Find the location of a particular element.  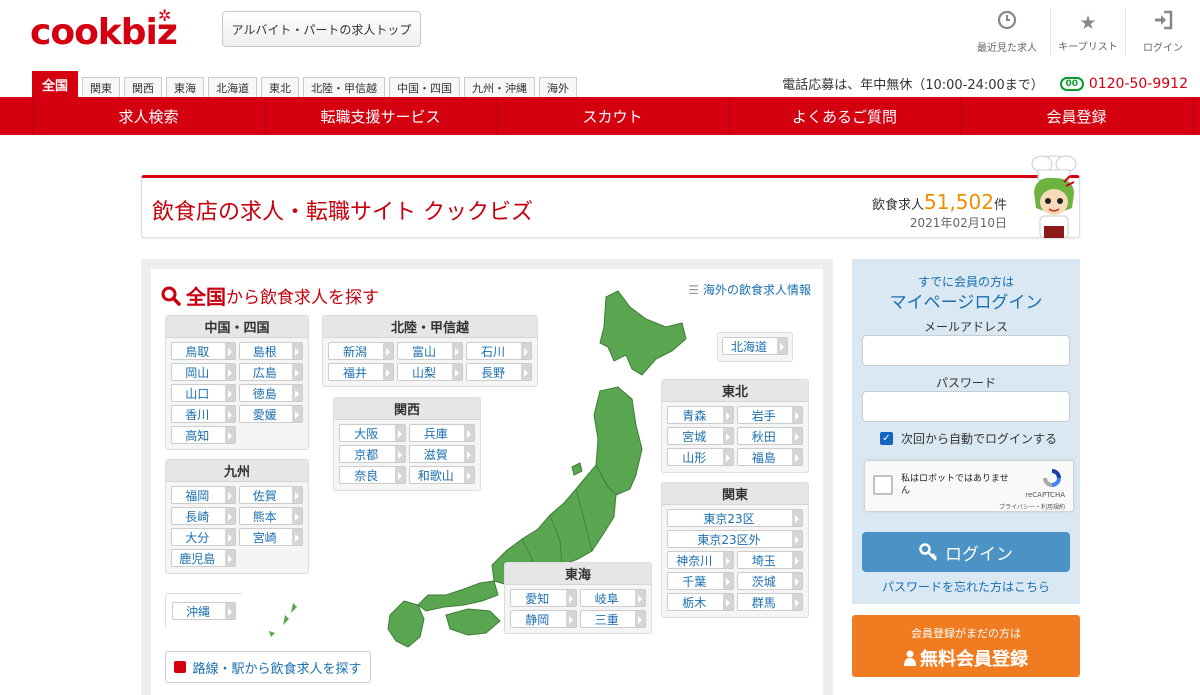

prefecture-button: 福岡 is located at coordinates (203, 495).